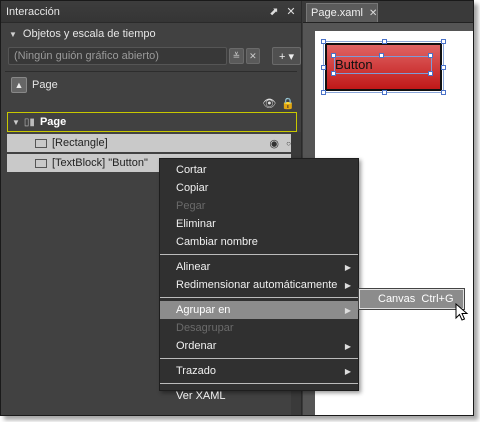 The image size is (480, 422). I want to click on menu-item-redimensionar: Redimensionar automáticamente ▶, so click(259, 285).